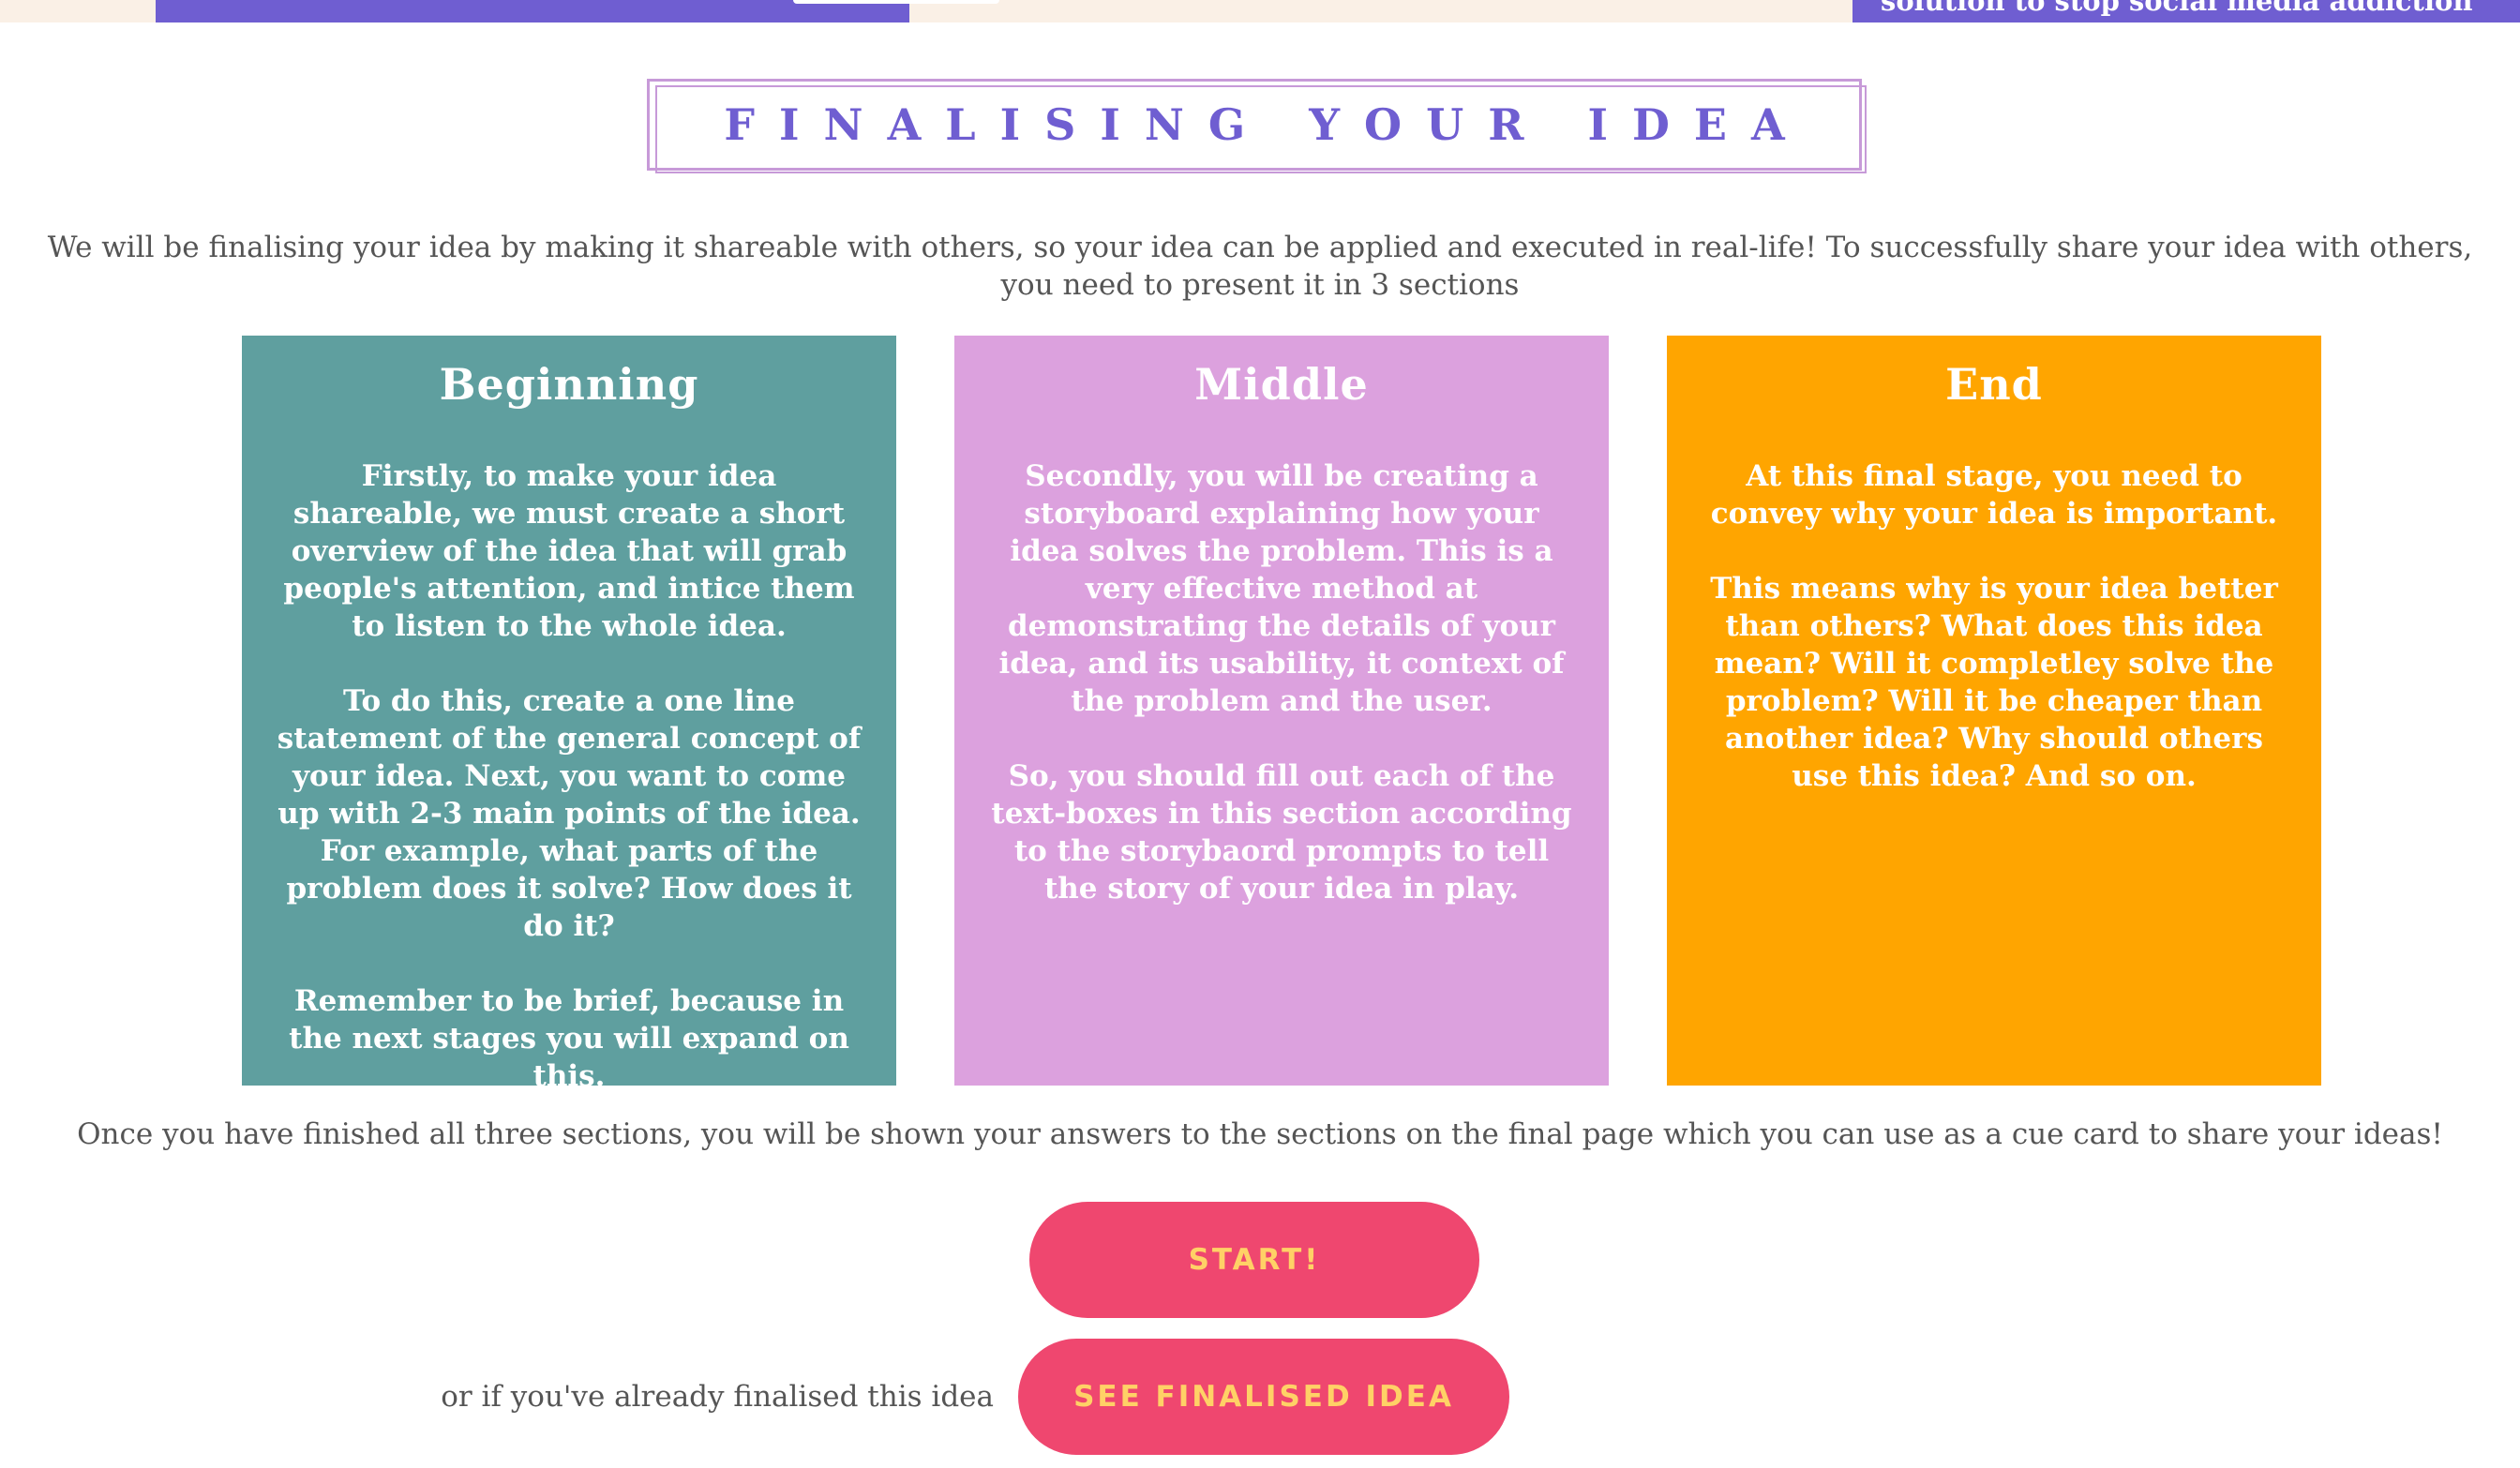 This screenshot has width=2520, height=1468. What do you see at coordinates (1266, 124) in the screenshot?
I see `page-title: FINALISING YOUR IDEA` at bounding box center [1266, 124].